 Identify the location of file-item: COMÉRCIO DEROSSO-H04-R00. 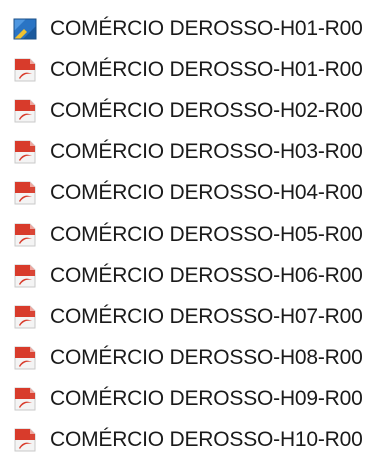
(192, 193).